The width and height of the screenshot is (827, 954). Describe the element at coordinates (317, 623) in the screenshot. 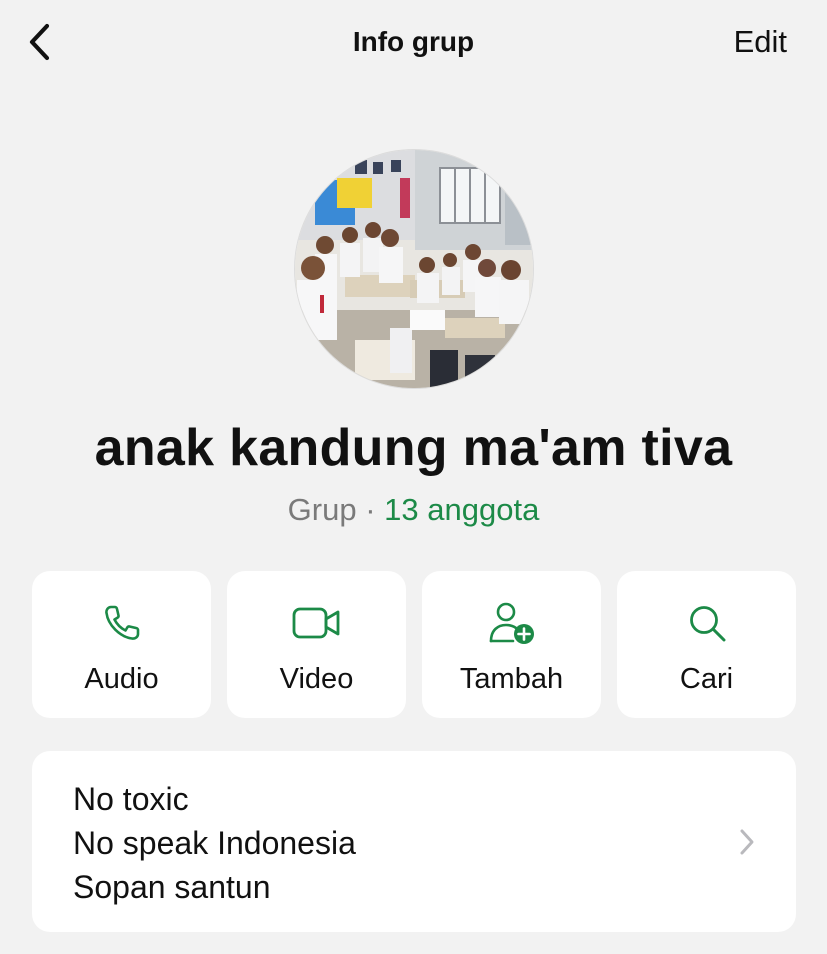

I see `video-camera-icon` at that location.